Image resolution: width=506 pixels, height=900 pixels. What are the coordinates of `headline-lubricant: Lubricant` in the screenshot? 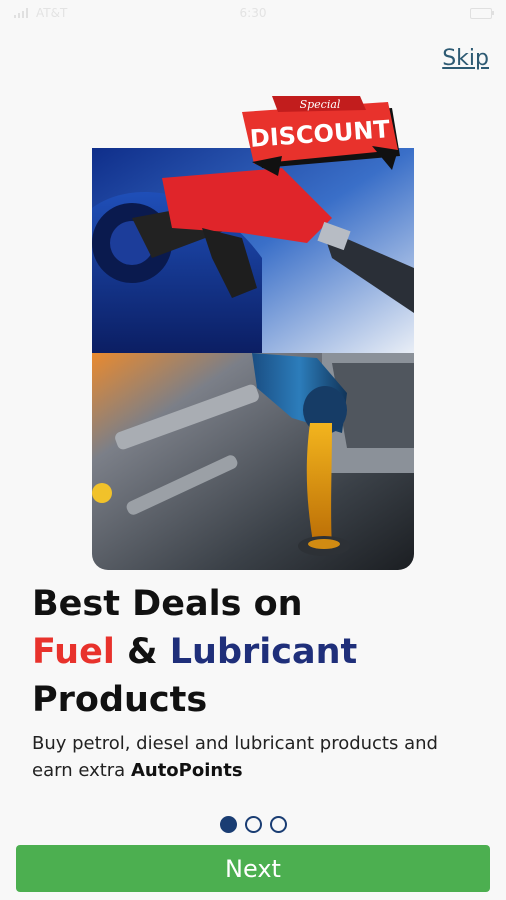 It's located at (263, 652).